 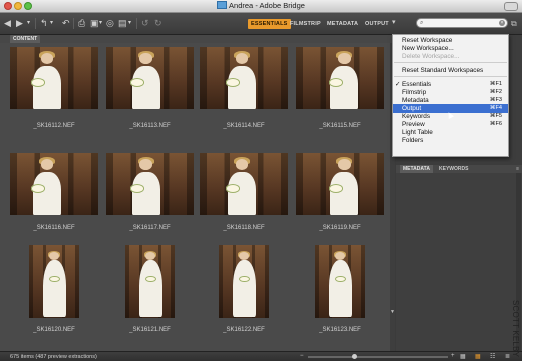 I want to click on thumbnail-filename: _SK16118.NEF, so click(x=244, y=228).